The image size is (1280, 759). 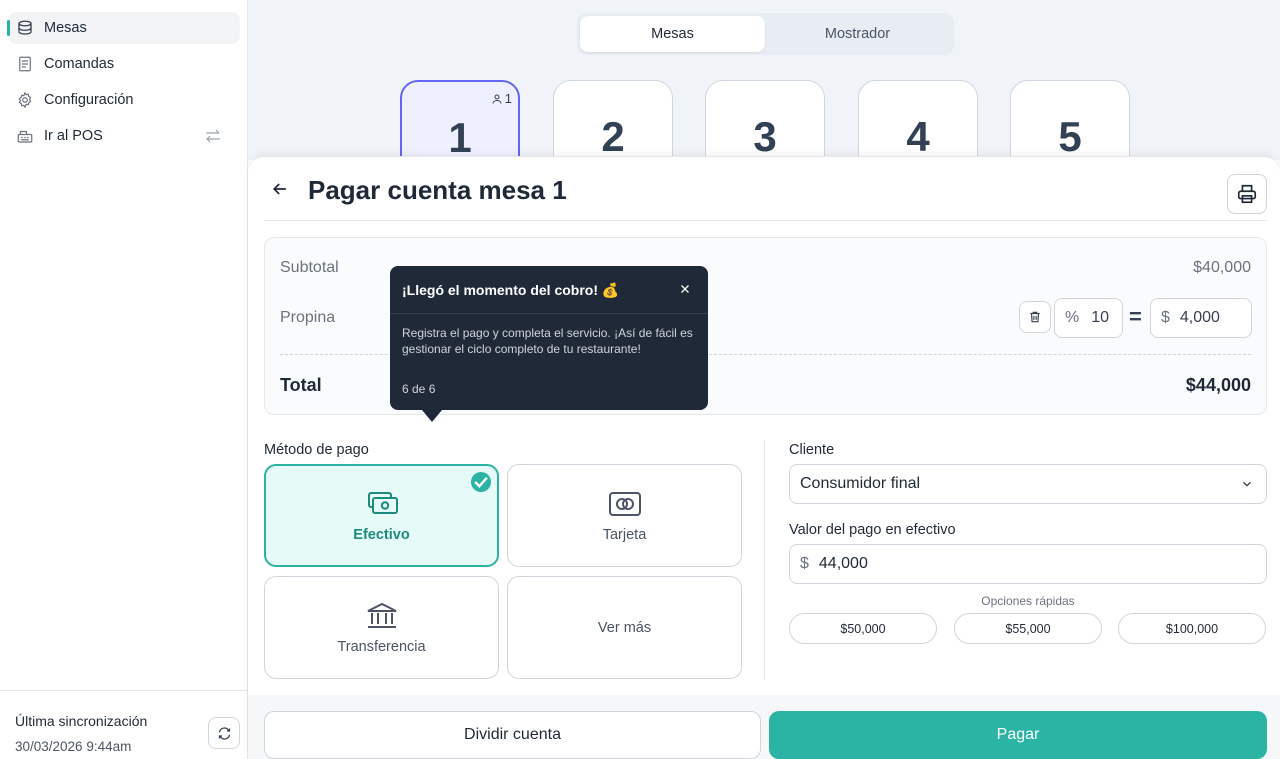 What do you see at coordinates (511, 290) in the screenshot?
I see `tooltip-title: ¡Llegó el momento del cobro! 💰` at bounding box center [511, 290].